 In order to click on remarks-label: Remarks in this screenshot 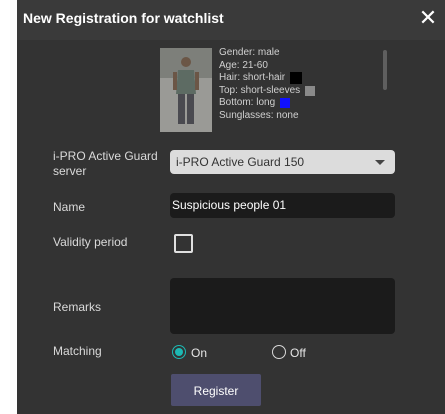, I will do `click(77, 307)`.